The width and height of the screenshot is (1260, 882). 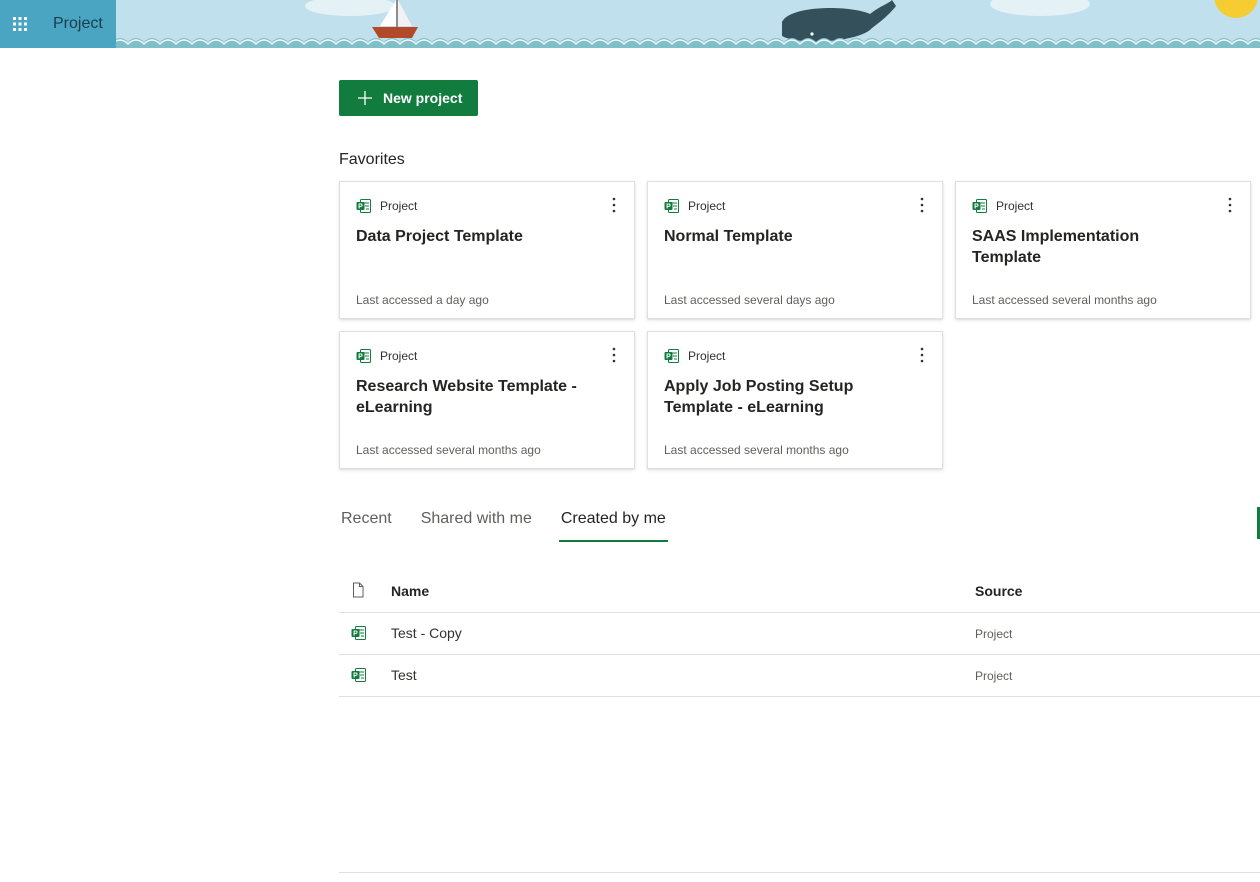 I want to click on card-title: Normal Template, so click(x=728, y=236).